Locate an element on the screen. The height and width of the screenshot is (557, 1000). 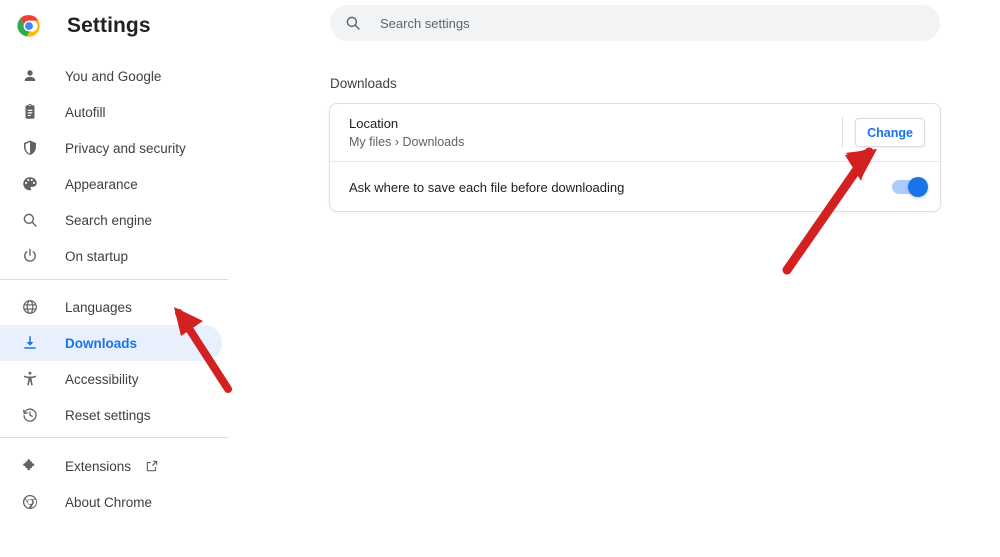
sidebar-group-footer: Extensions About Chrome is located at coordinates (125, 484).